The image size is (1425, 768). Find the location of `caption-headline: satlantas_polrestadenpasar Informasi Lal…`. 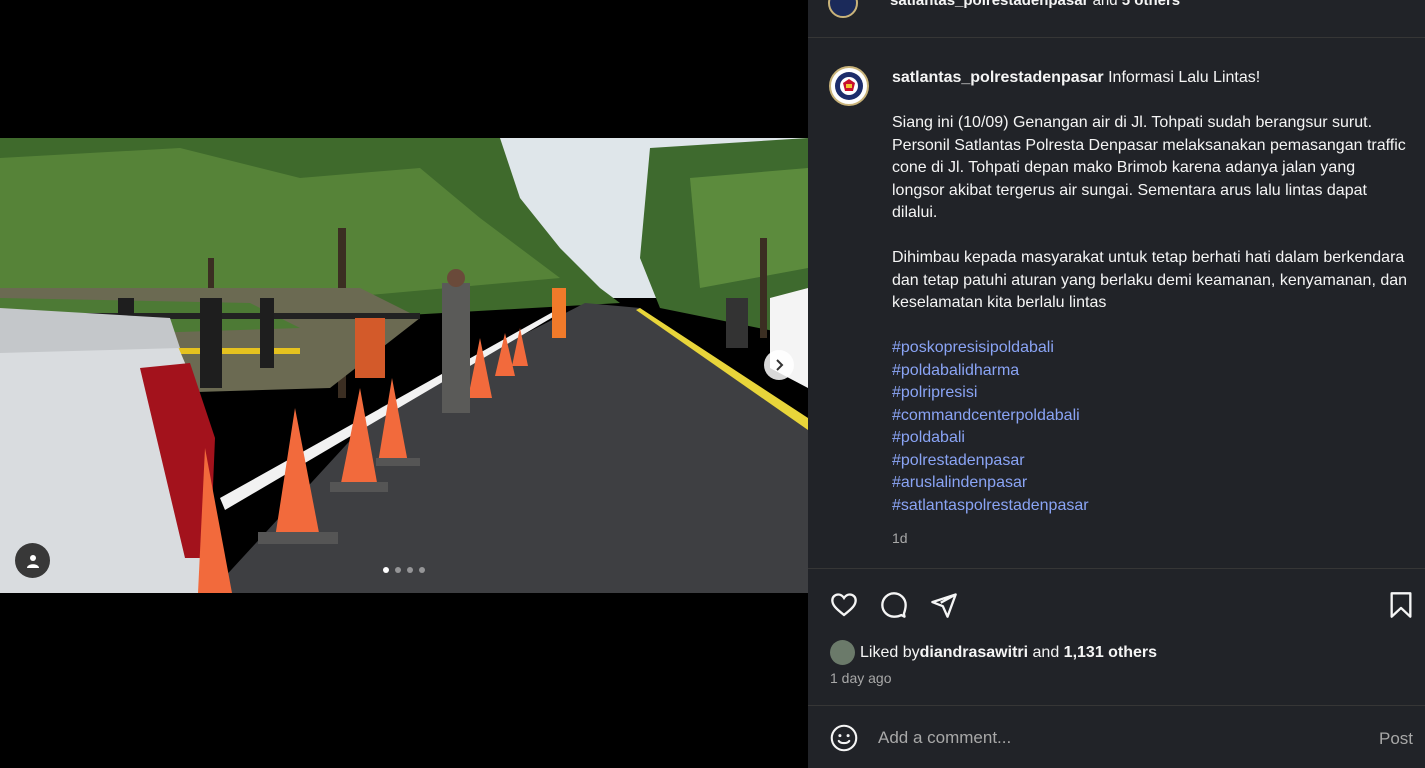

caption-headline: satlantas_polrestadenpasar Informasi Lal… is located at coordinates (1152, 78).